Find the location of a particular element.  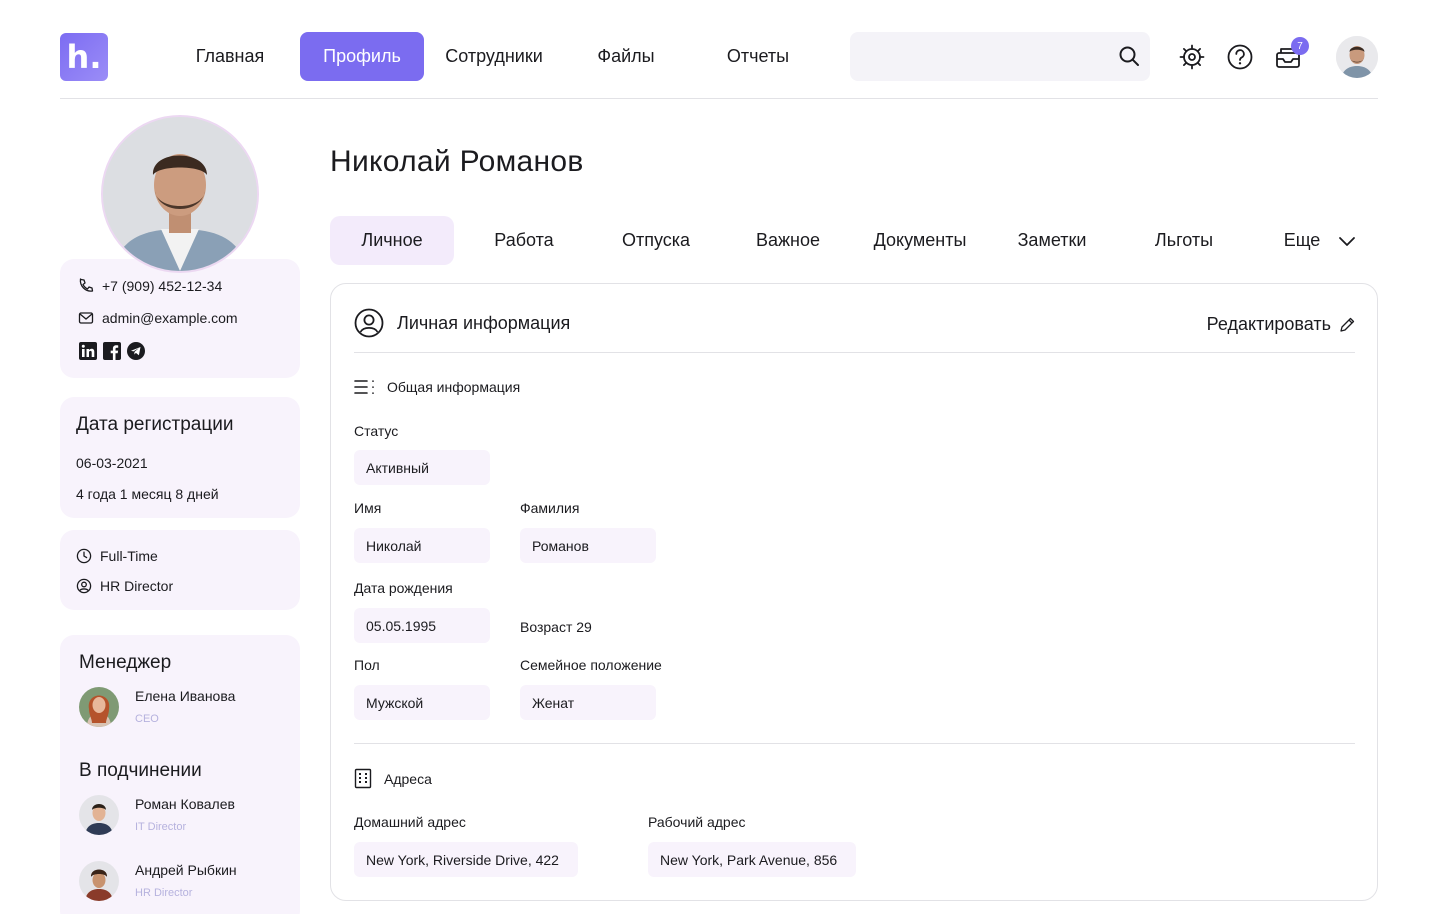

list-icon is located at coordinates (364, 387).